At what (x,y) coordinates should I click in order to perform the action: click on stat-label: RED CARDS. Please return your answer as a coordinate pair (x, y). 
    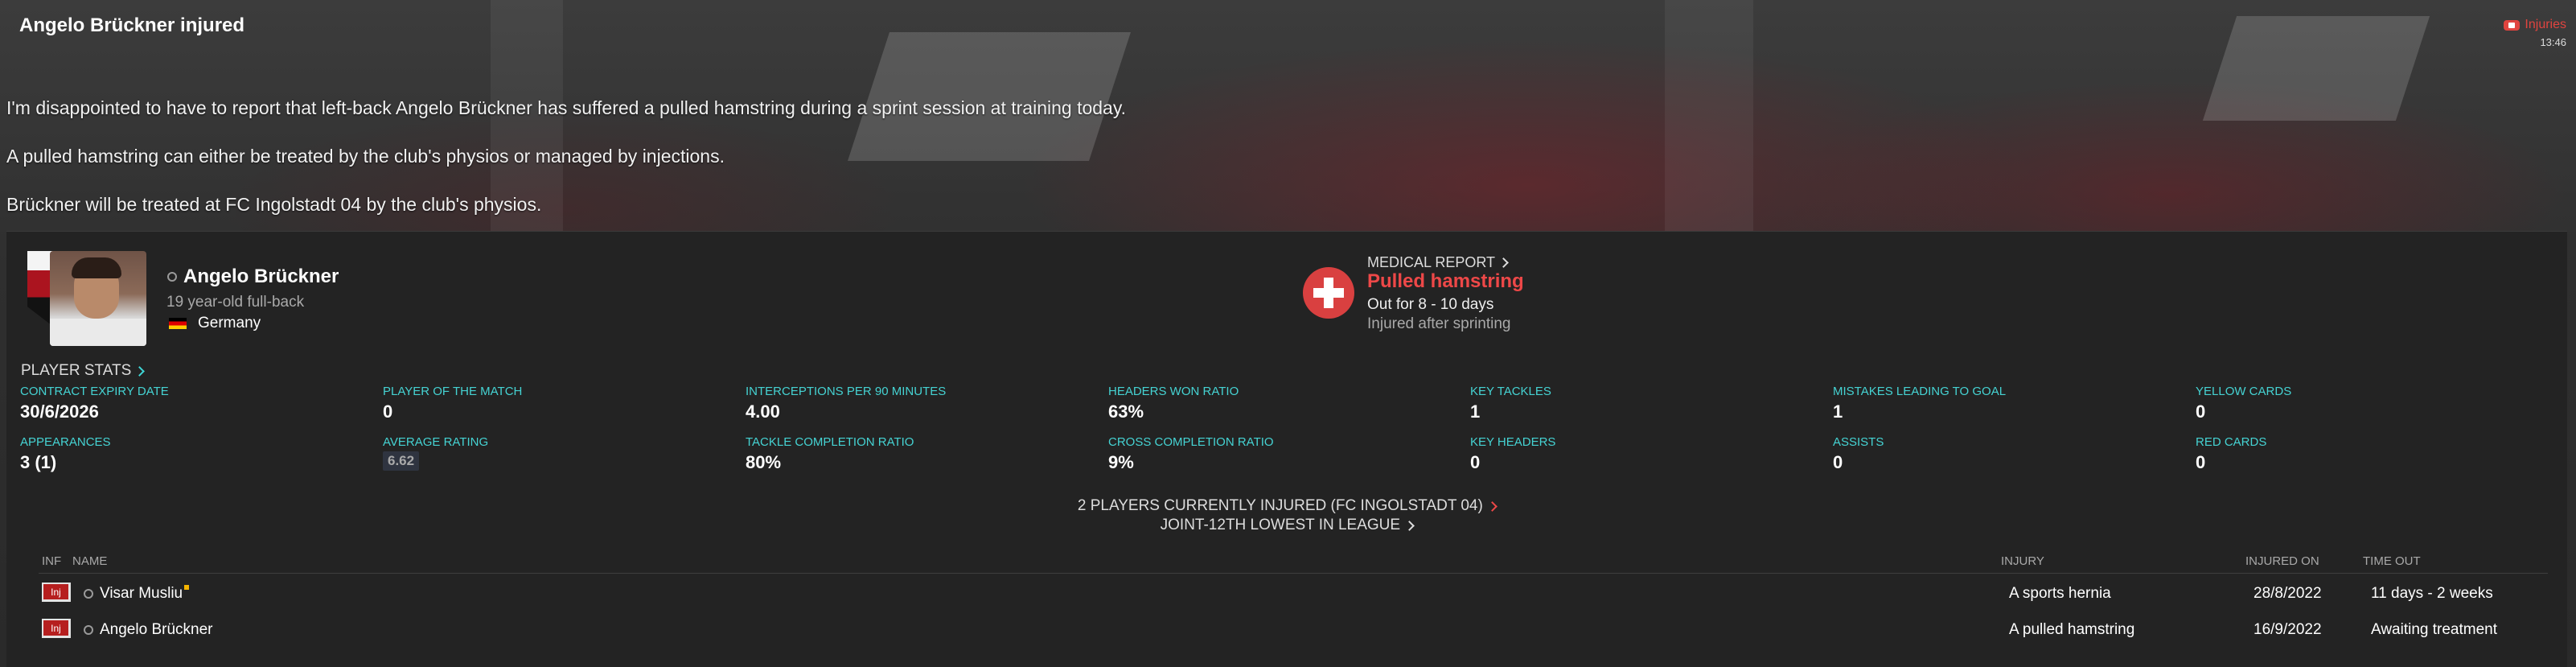
    Looking at the image, I should click on (2231, 442).